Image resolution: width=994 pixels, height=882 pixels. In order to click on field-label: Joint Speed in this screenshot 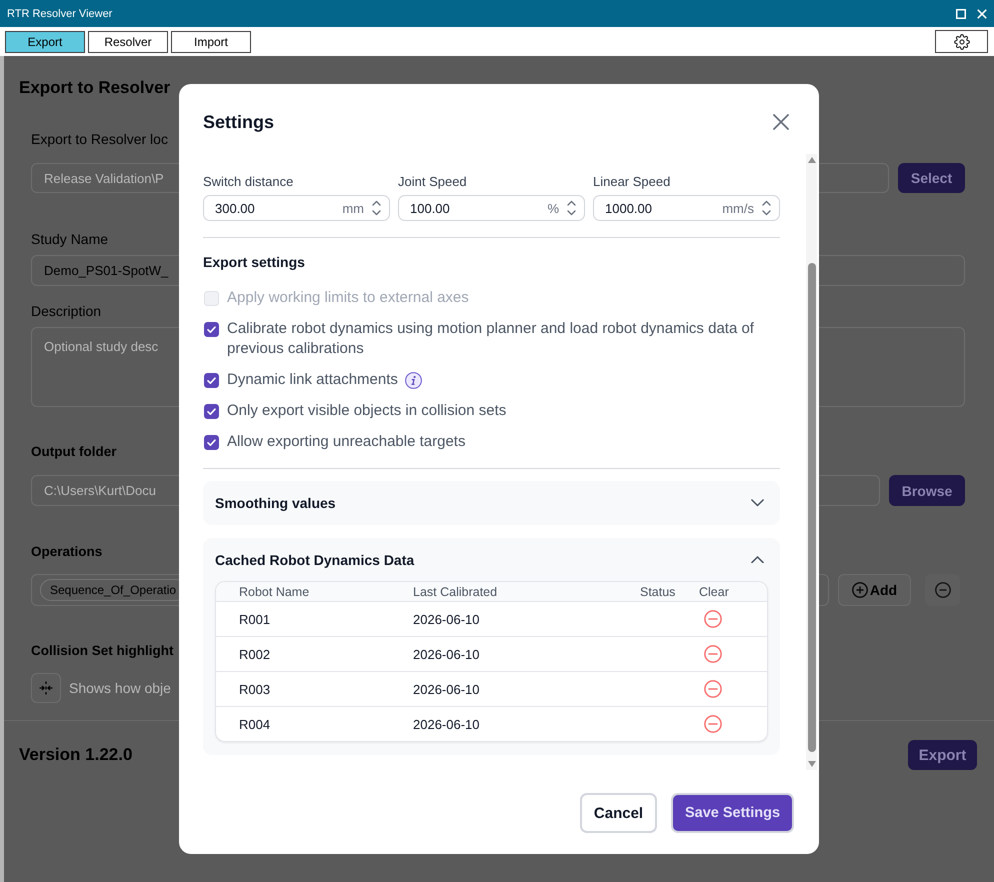, I will do `click(432, 182)`.